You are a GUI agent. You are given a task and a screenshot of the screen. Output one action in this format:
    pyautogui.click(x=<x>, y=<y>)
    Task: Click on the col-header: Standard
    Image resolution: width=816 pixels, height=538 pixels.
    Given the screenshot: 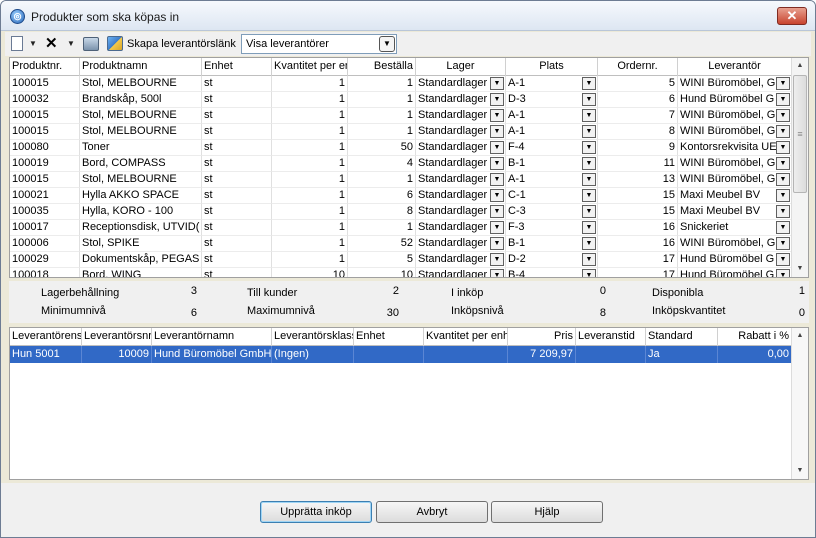 What is the action you would take?
    pyautogui.click(x=682, y=337)
    